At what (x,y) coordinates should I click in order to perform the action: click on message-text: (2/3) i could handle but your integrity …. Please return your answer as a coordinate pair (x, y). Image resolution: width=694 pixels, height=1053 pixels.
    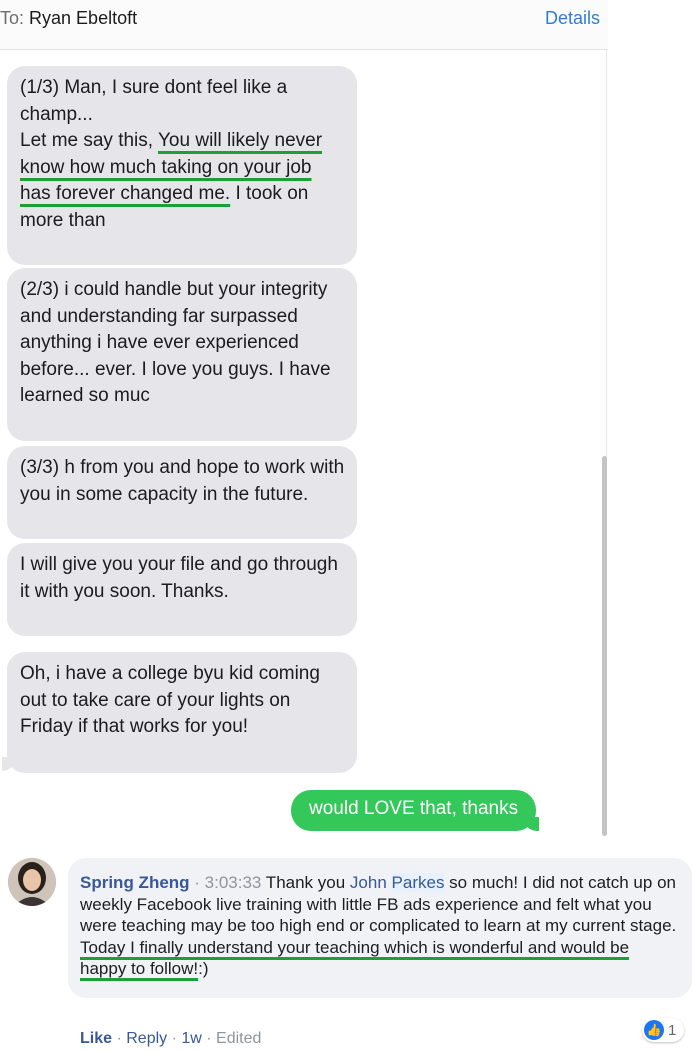
    Looking at the image, I should click on (175, 342).